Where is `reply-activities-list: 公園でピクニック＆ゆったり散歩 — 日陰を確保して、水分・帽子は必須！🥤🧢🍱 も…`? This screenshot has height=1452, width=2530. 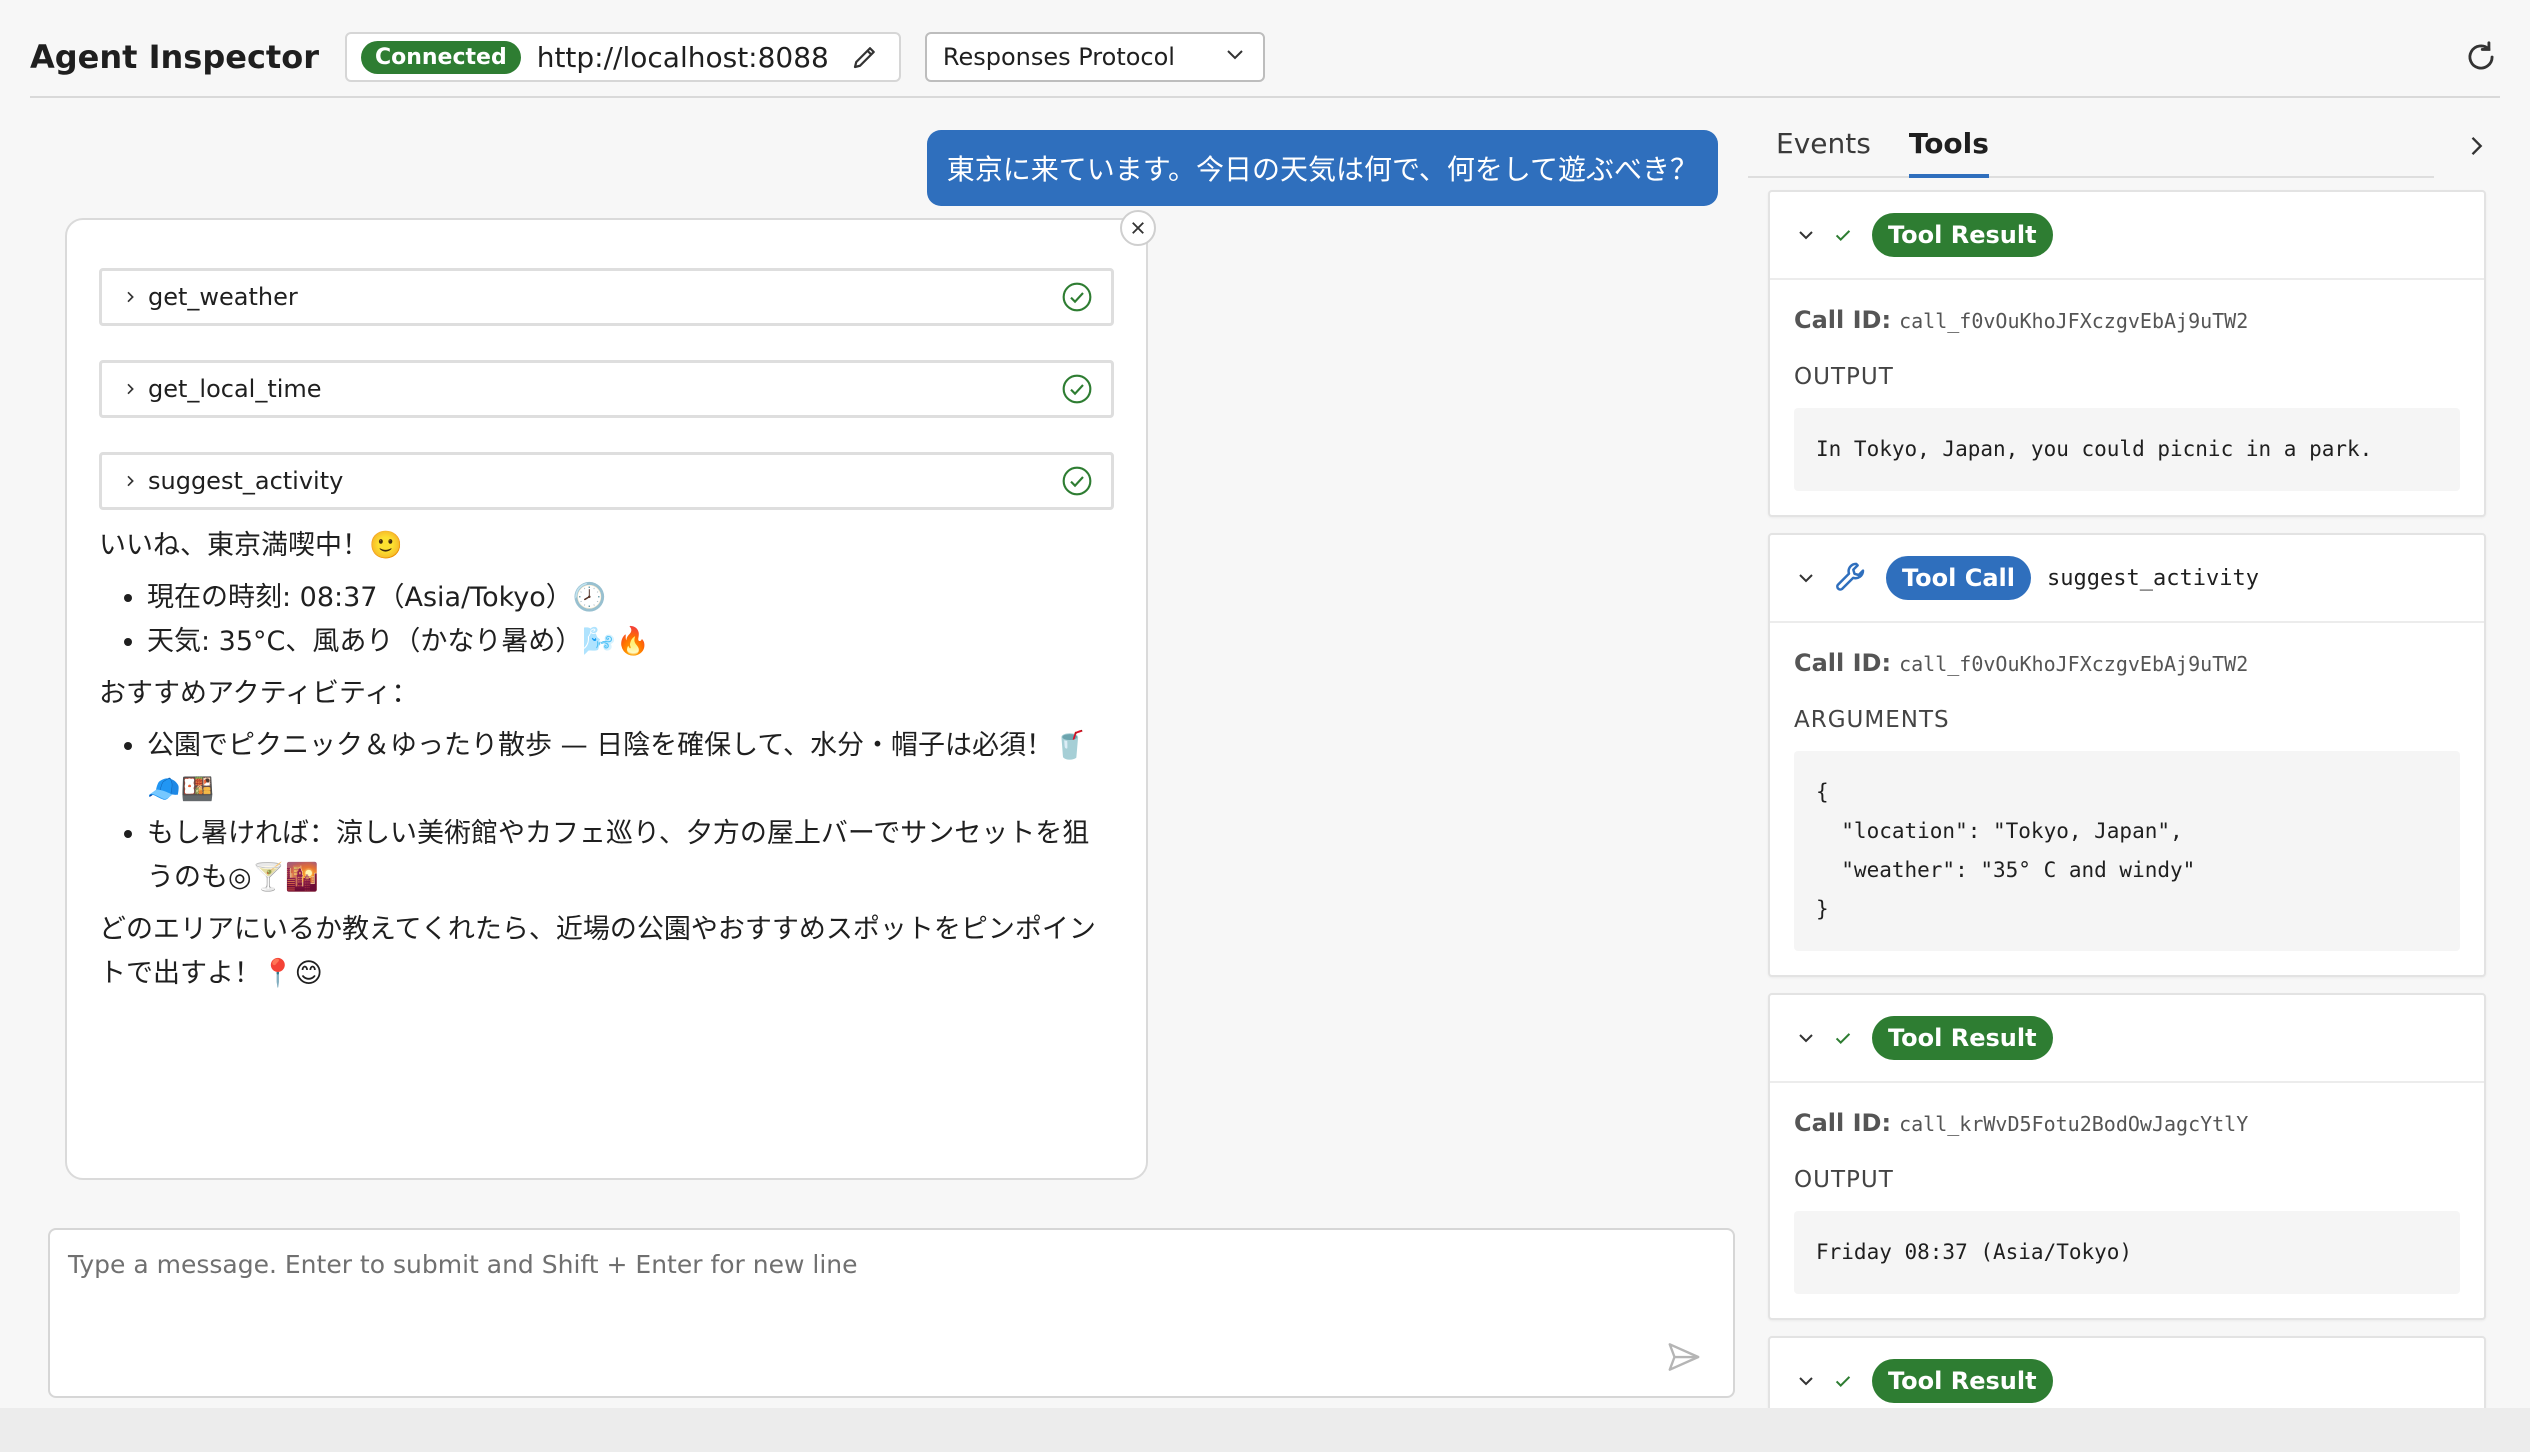
reply-activities-list: 公園でピクニック＆ゆったり散歩 — 日陰を確保して、水分・帽子は必須！🥤🧢🍱 も… is located at coordinates (606, 812).